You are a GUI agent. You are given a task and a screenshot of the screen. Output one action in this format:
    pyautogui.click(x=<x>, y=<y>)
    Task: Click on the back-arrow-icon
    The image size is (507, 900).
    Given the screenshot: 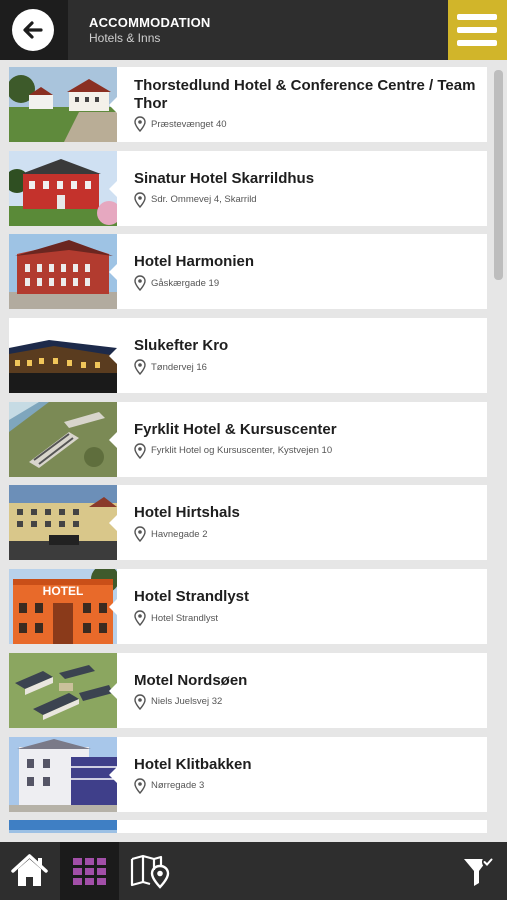 What is the action you would take?
    pyautogui.click(x=33, y=30)
    